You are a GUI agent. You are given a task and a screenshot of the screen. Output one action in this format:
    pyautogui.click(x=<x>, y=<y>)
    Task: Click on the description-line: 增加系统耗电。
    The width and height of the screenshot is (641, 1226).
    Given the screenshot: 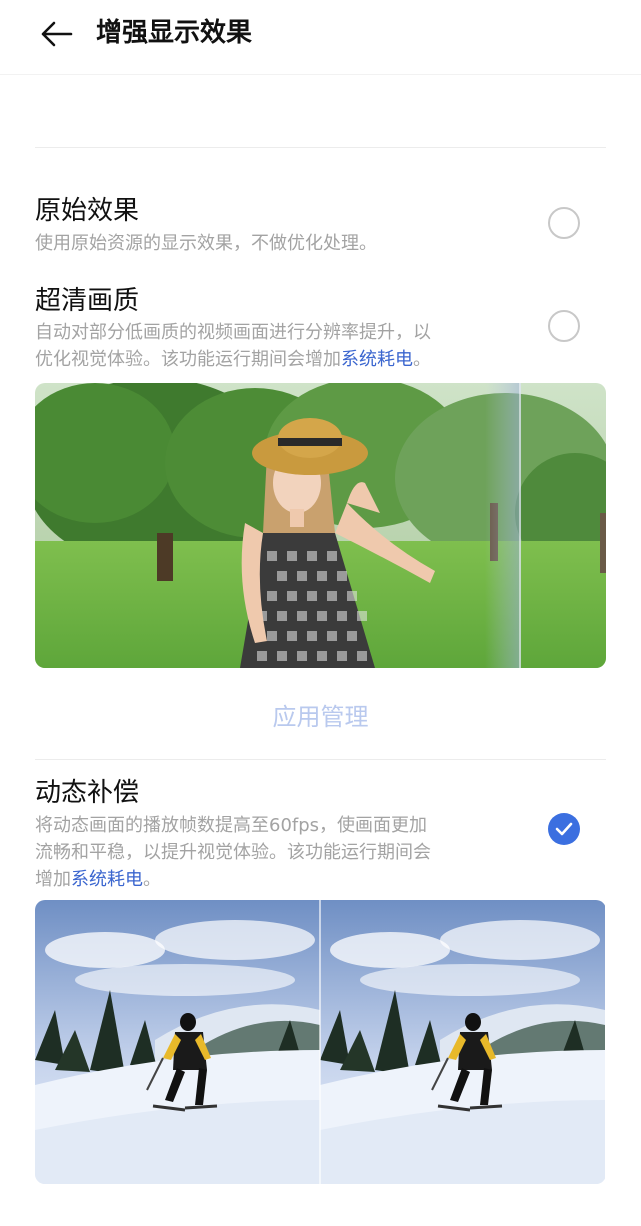 What is the action you would take?
    pyautogui.click(x=275, y=879)
    